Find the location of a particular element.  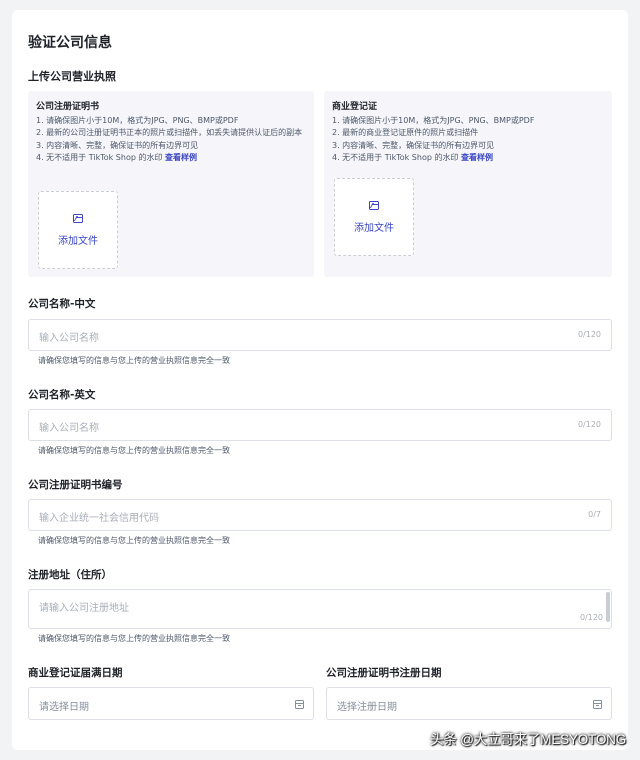

page-title: 验证公司信息 is located at coordinates (70, 43).